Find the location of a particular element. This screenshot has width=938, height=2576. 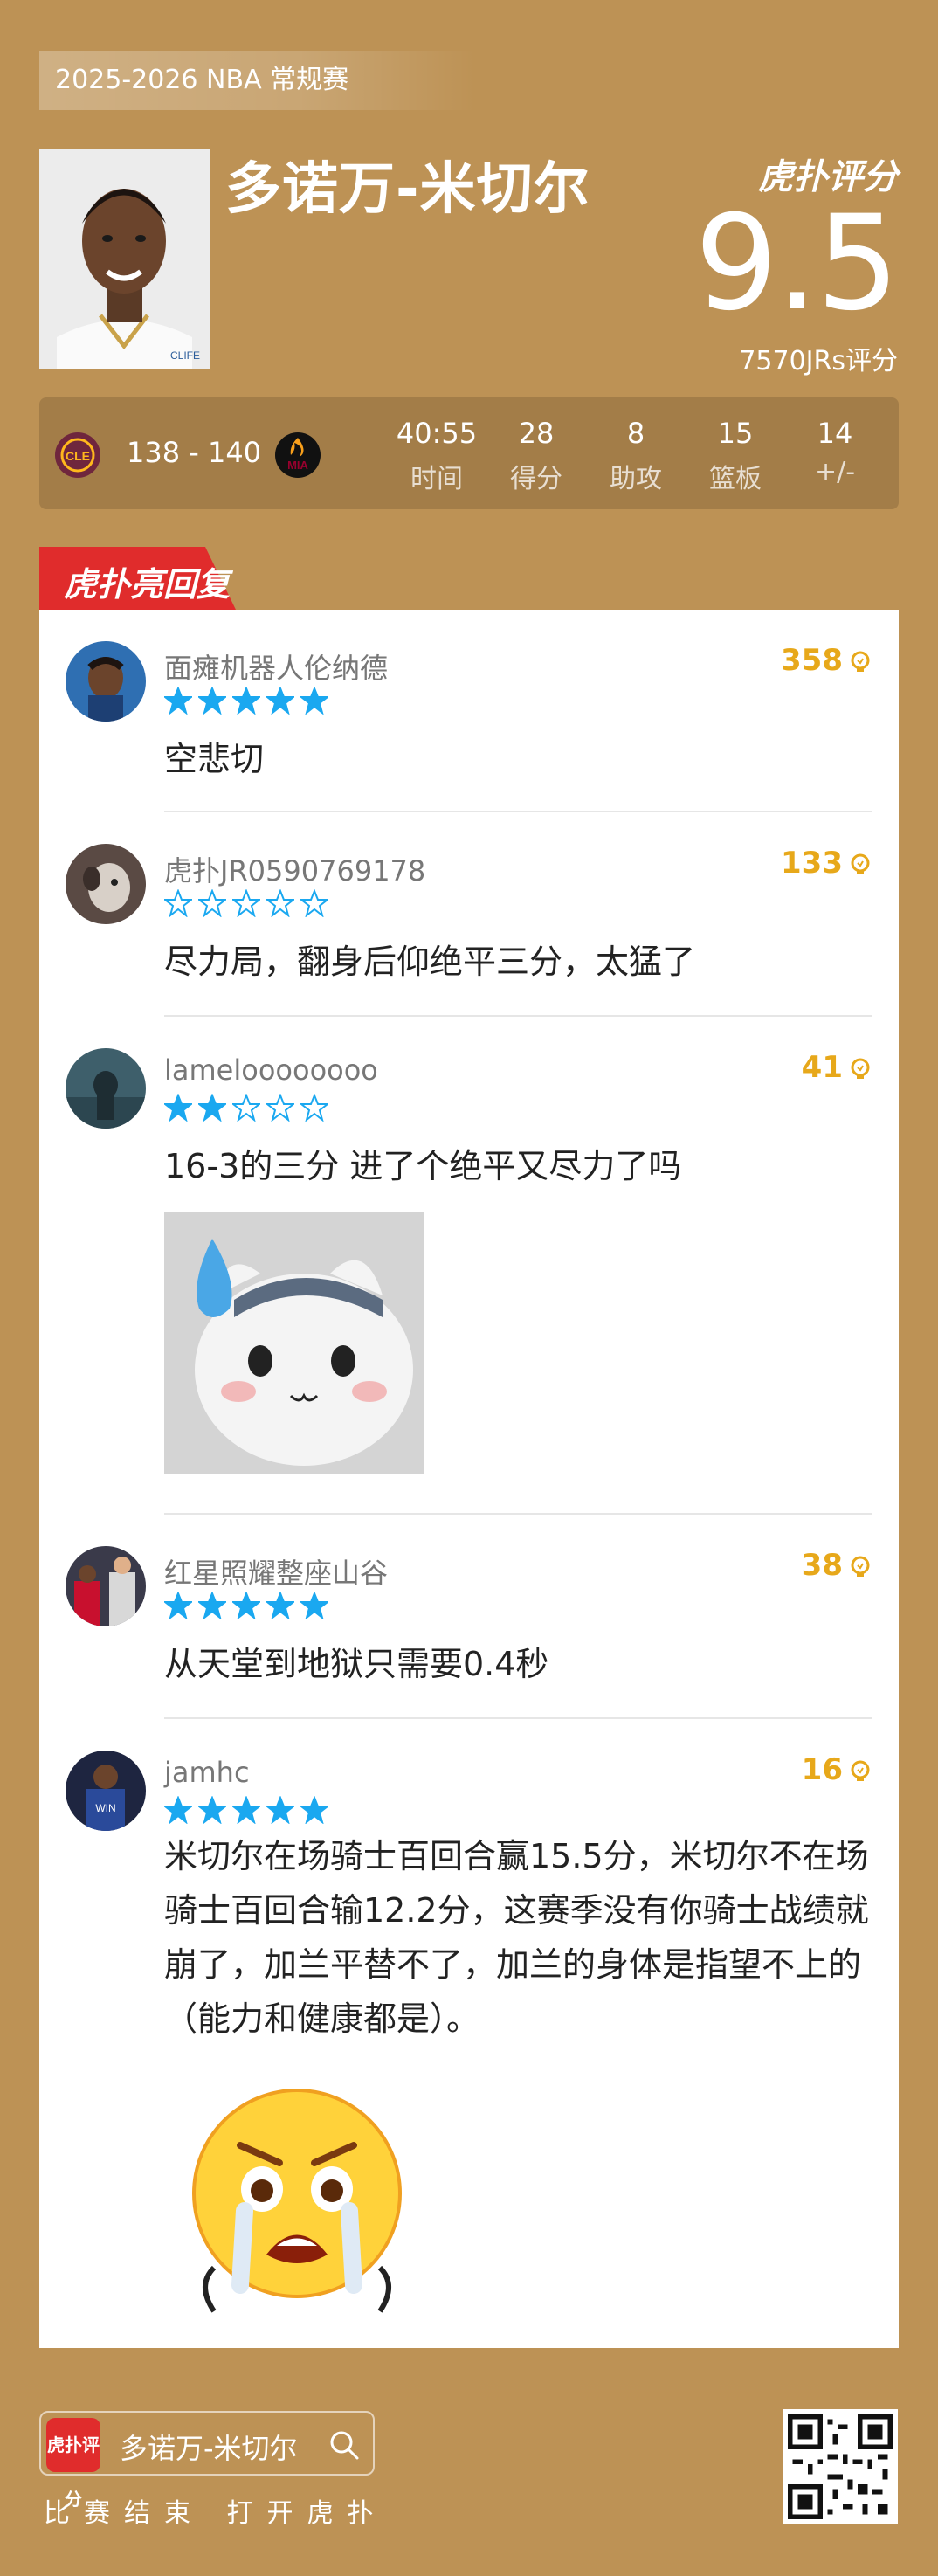

search-bar: 虎扑评分 多诺万-米切尔 is located at coordinates (207, 2460).